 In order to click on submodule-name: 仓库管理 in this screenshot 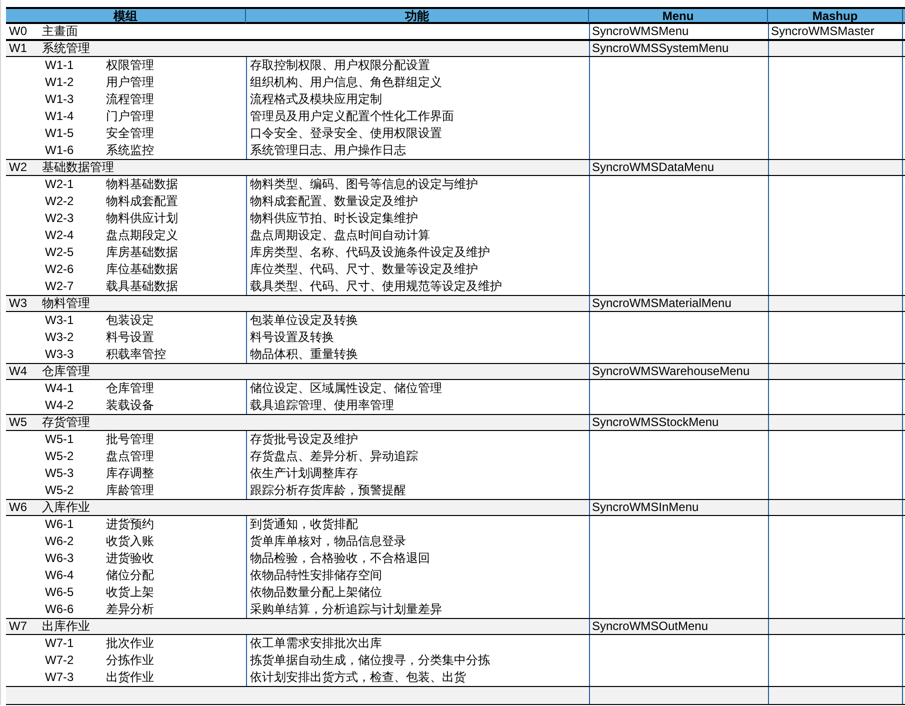, I will do `click(130, 388)`.